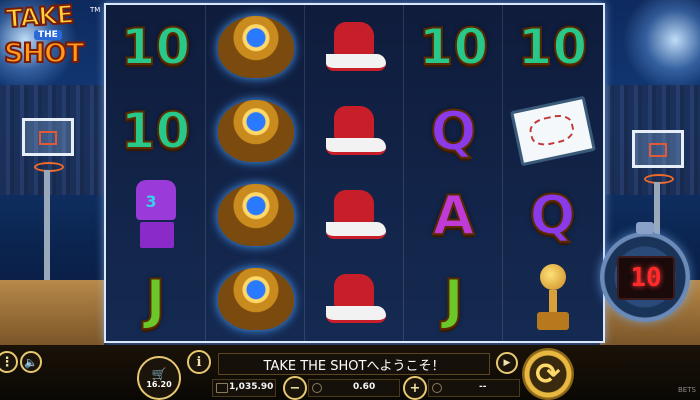 The image size is (700, 400). I want to click on symbol-text: A, so click(454, 215).